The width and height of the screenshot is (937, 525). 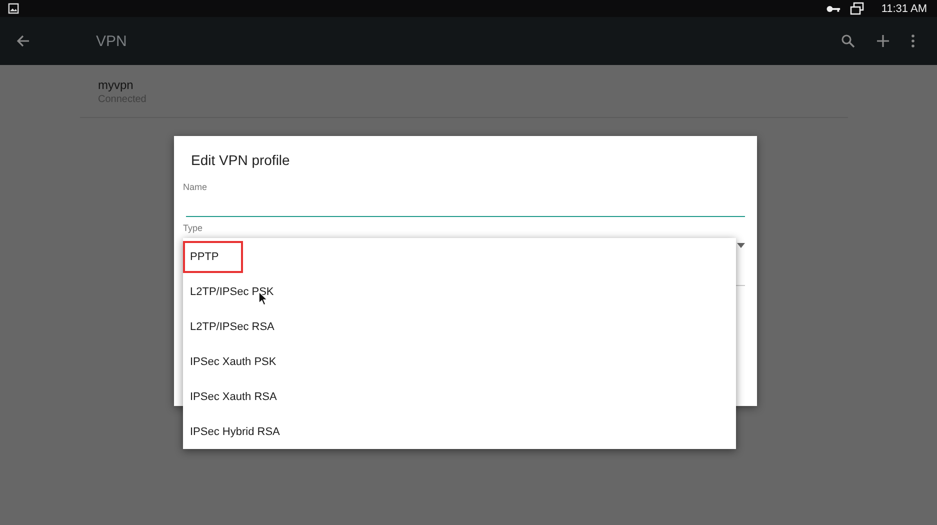 What do you see at coordinates (240, 160) in the screenshot?
I see `dialog-title: Edit VPN profile` at bounding box center [240, 160].